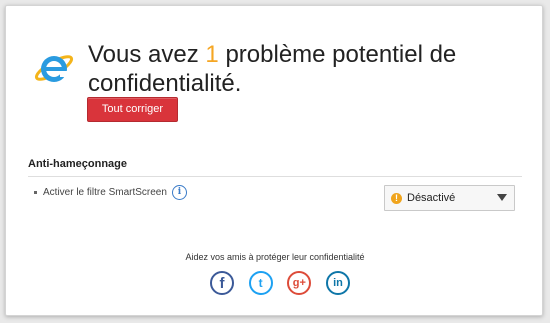 The width and height of the screenshot is (550, 323). What do you see at coordinates (105, 192) in the screenshot?
I see `setting-label: Activer le filtre SmartScreen` at bounding box center [105, 192].